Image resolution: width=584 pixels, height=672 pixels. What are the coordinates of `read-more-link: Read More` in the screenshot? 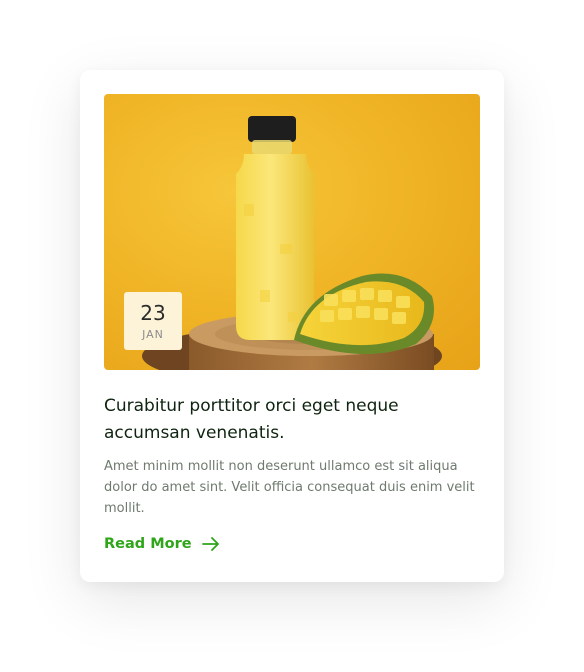 It's located at (162, 544).